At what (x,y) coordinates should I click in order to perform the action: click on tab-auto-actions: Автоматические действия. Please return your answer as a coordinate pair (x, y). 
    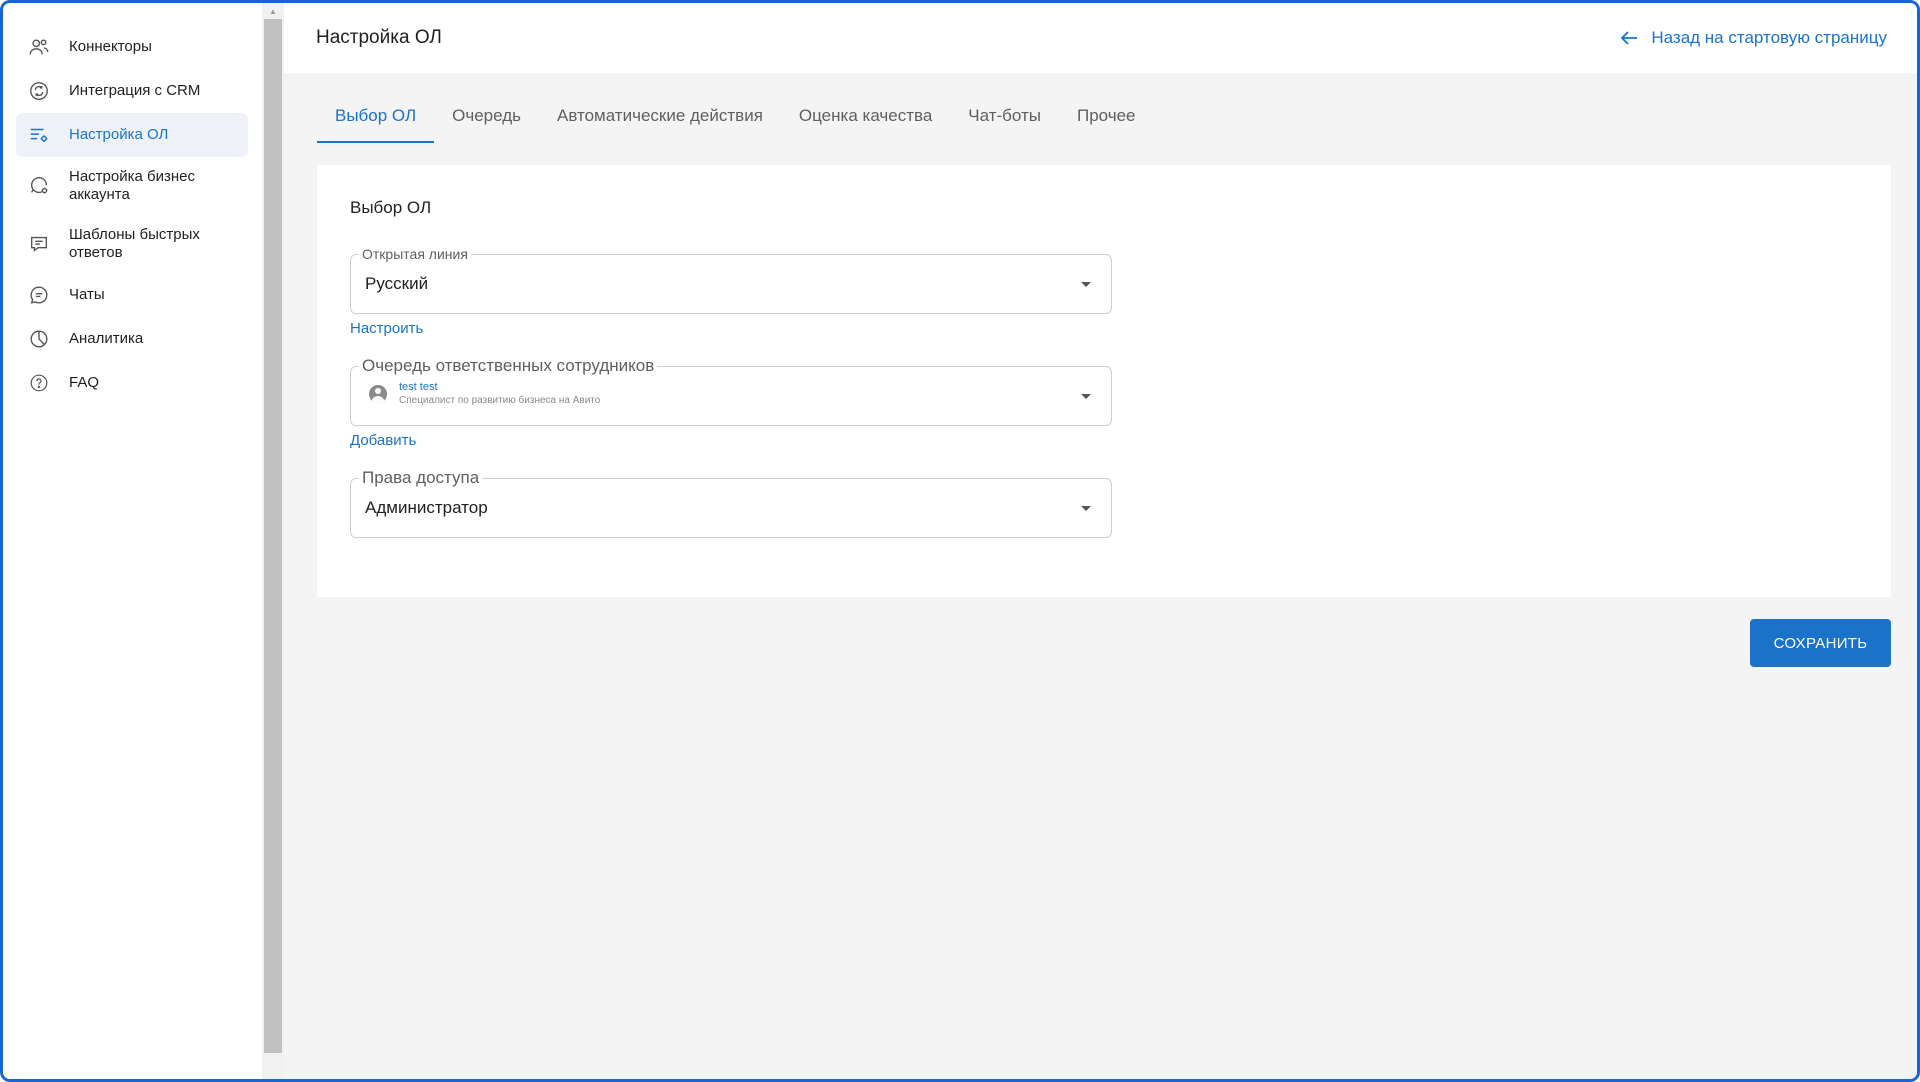
    Looking at the image, I should click on (660, 122).